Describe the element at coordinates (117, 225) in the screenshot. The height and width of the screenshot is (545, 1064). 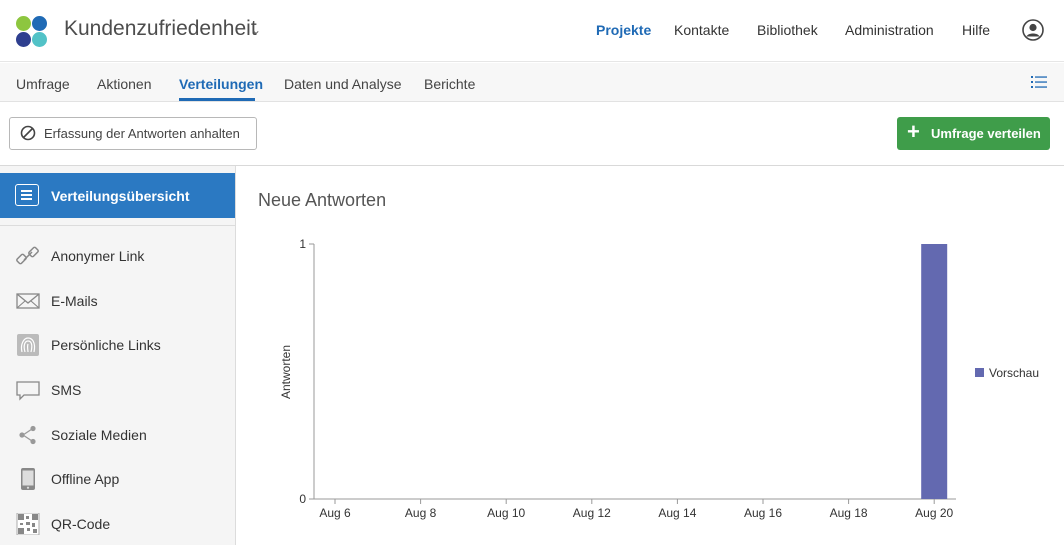
I see `sidebar-divider` at that location.